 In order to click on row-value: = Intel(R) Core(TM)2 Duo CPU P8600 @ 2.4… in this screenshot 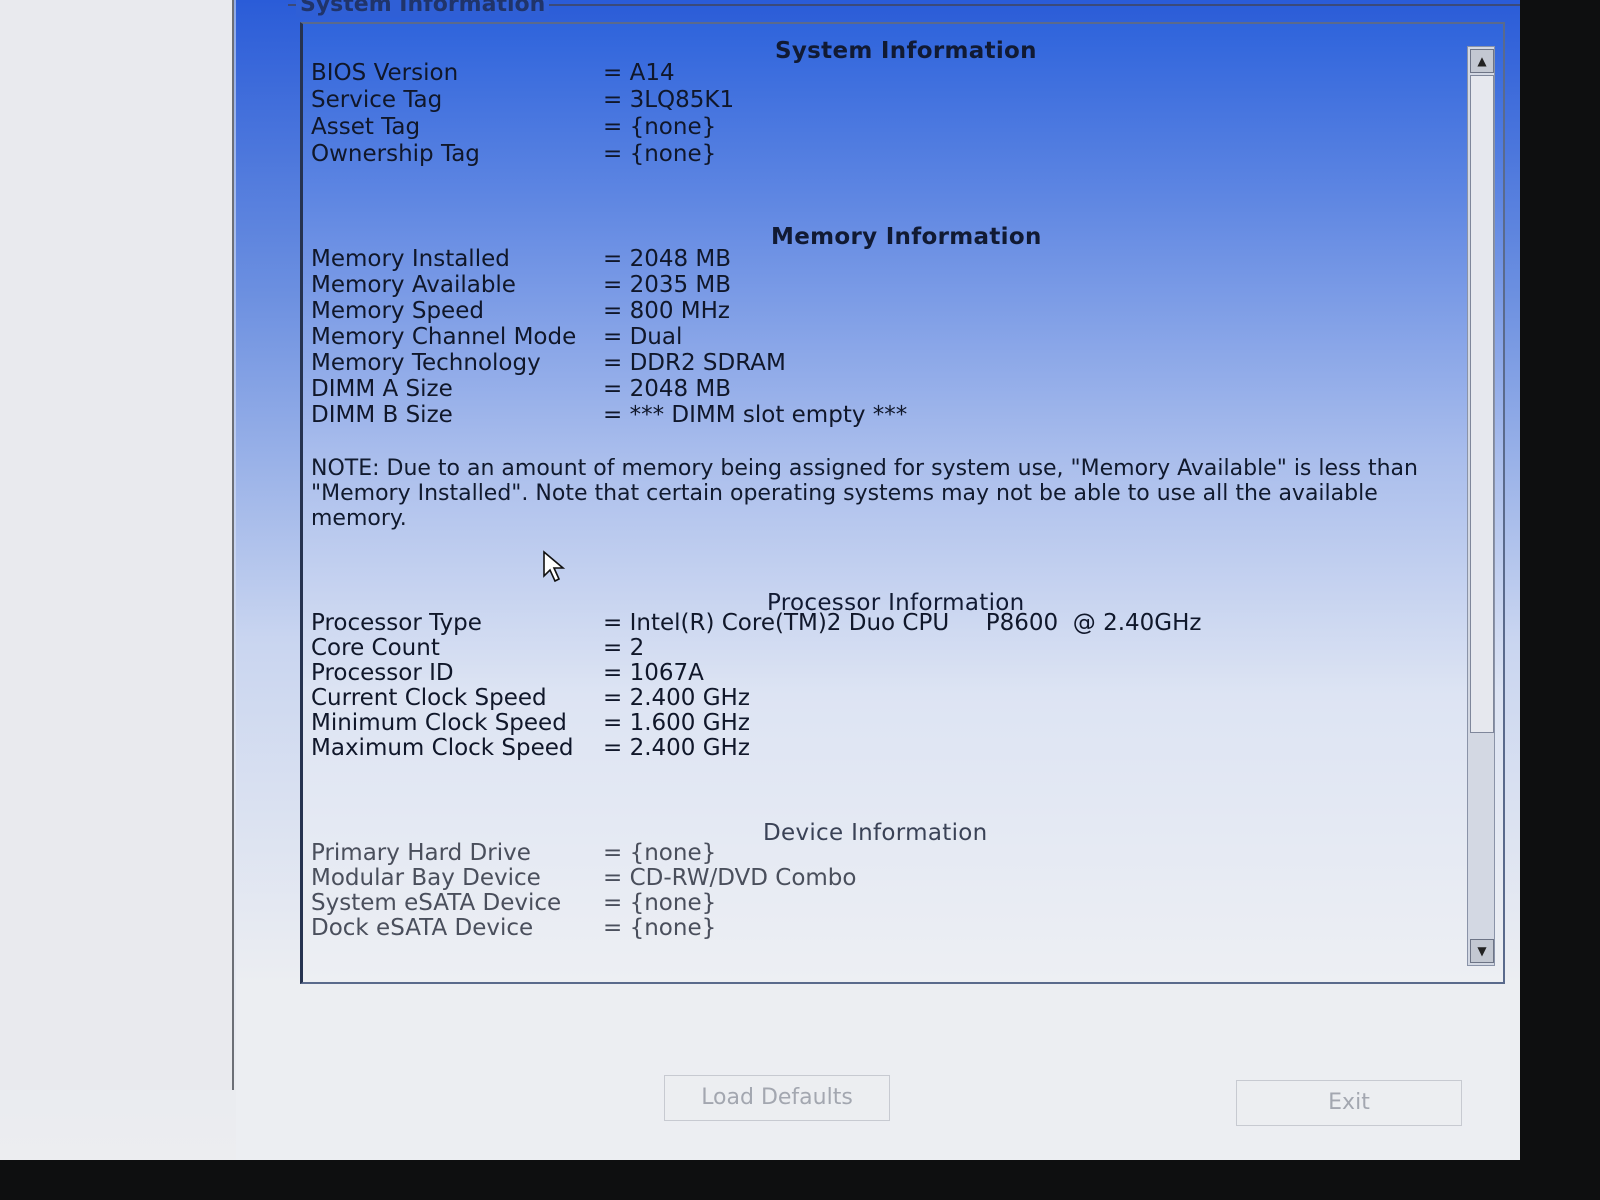, I will do `click(902, 623)`.